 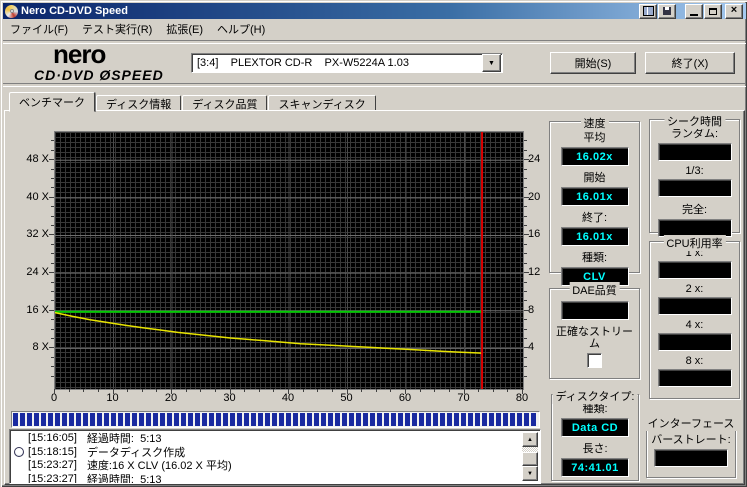 What do you see at coordinates (594, 338) in the screenshot?
I see `accurate-stream-label: 正確なストリーム` at bounding box center [594, 338].